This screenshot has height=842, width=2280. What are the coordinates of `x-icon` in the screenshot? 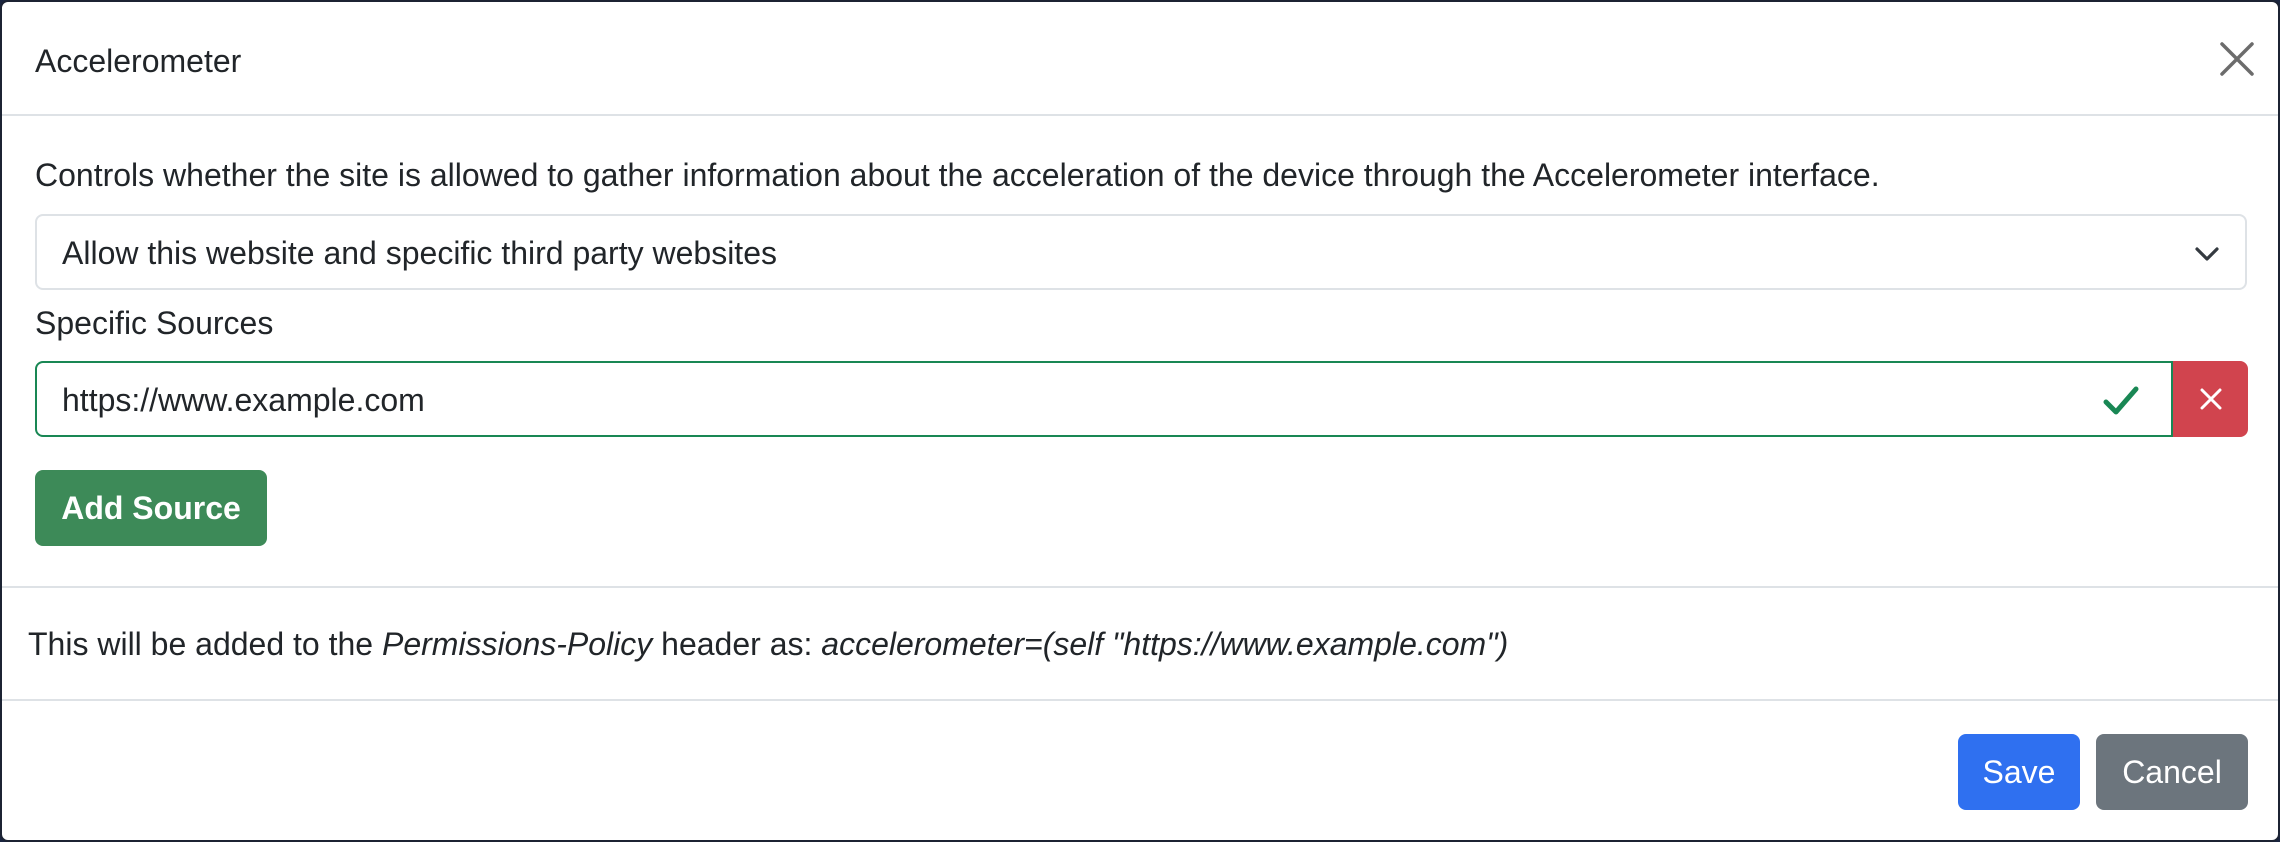 It's located at (2210, 399).